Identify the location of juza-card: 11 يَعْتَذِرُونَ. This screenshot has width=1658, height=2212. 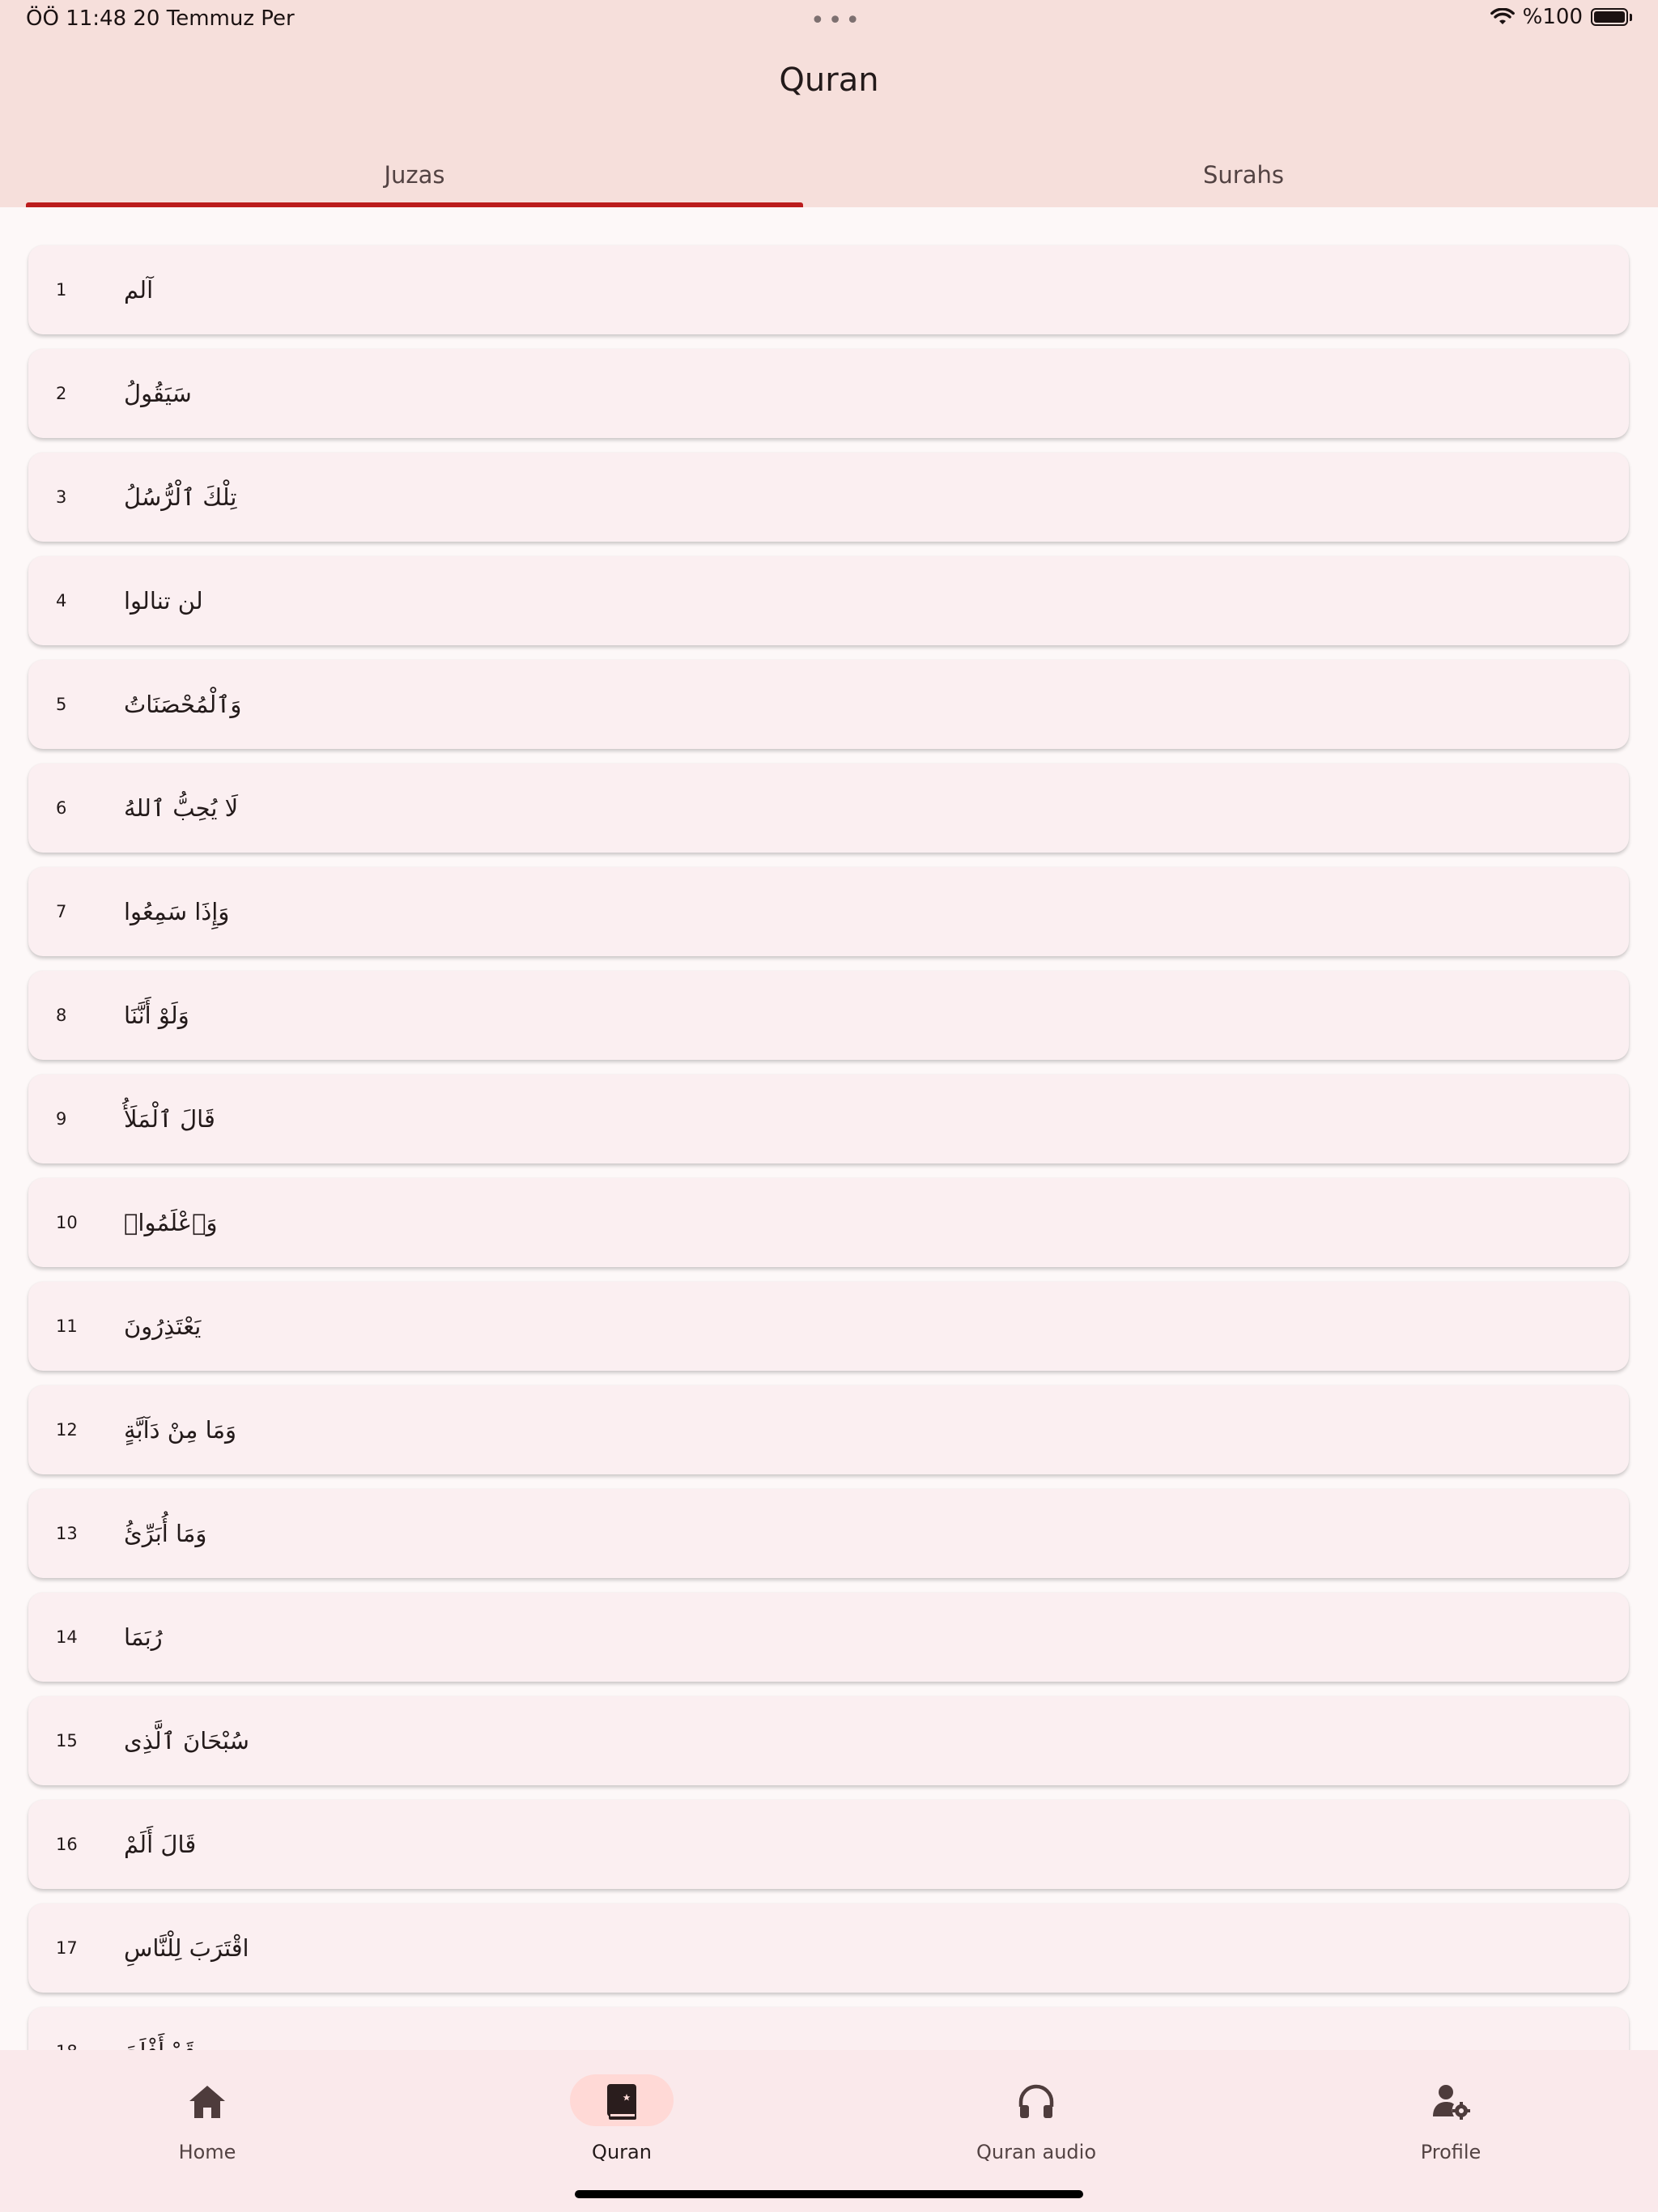
(828, 1327).